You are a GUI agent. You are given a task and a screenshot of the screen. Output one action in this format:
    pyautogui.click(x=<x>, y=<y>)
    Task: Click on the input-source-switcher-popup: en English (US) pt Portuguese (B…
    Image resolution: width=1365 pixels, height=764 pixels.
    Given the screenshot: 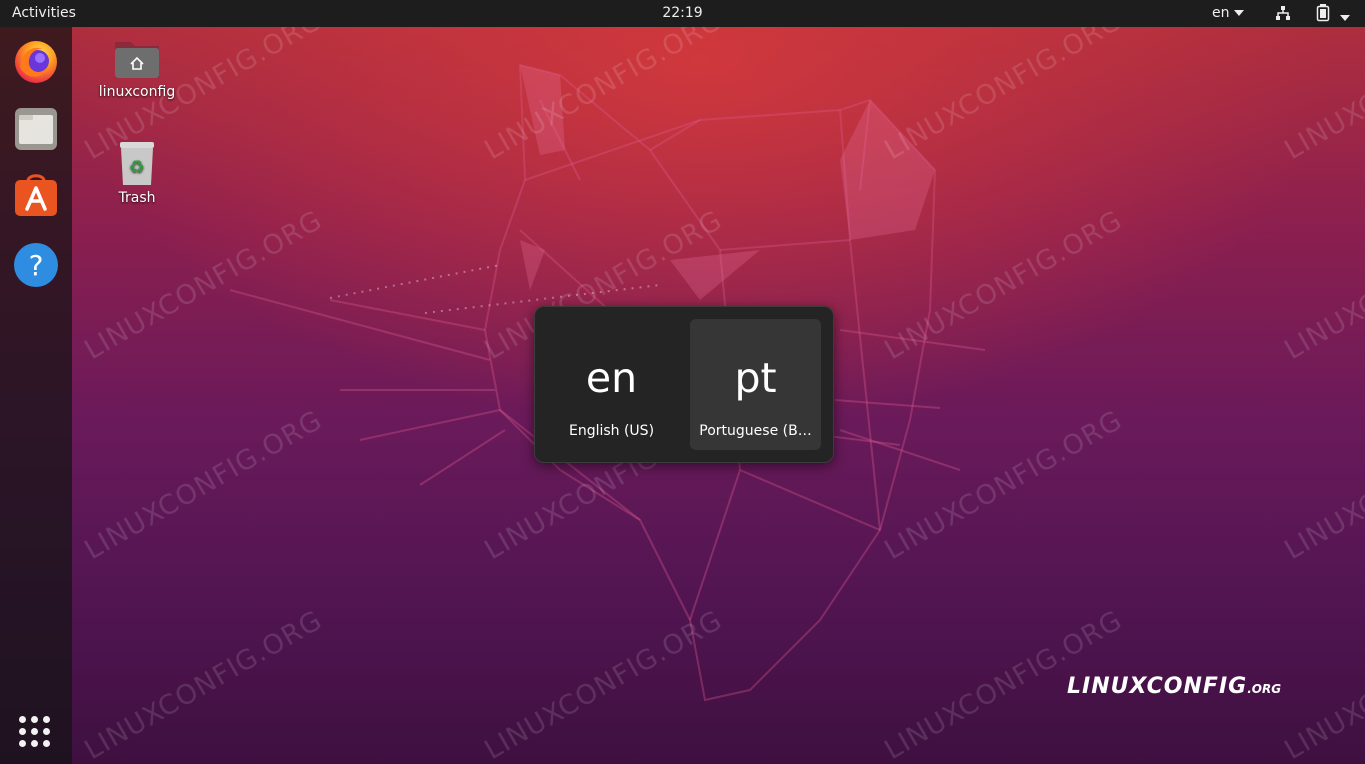 What is the action you would take?
    pyautogui.click(x=684, y=384)
    